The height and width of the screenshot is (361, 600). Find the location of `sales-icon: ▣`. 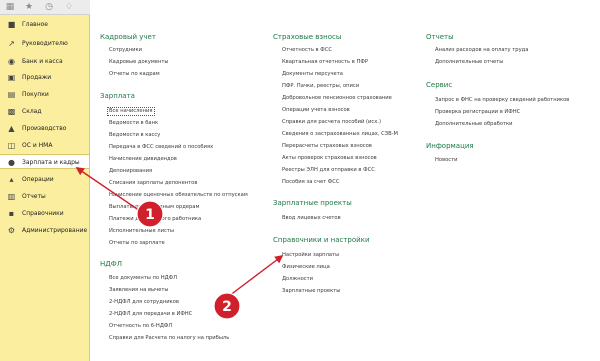

sales-icon: ▣ is located at coordinates (11, 77).